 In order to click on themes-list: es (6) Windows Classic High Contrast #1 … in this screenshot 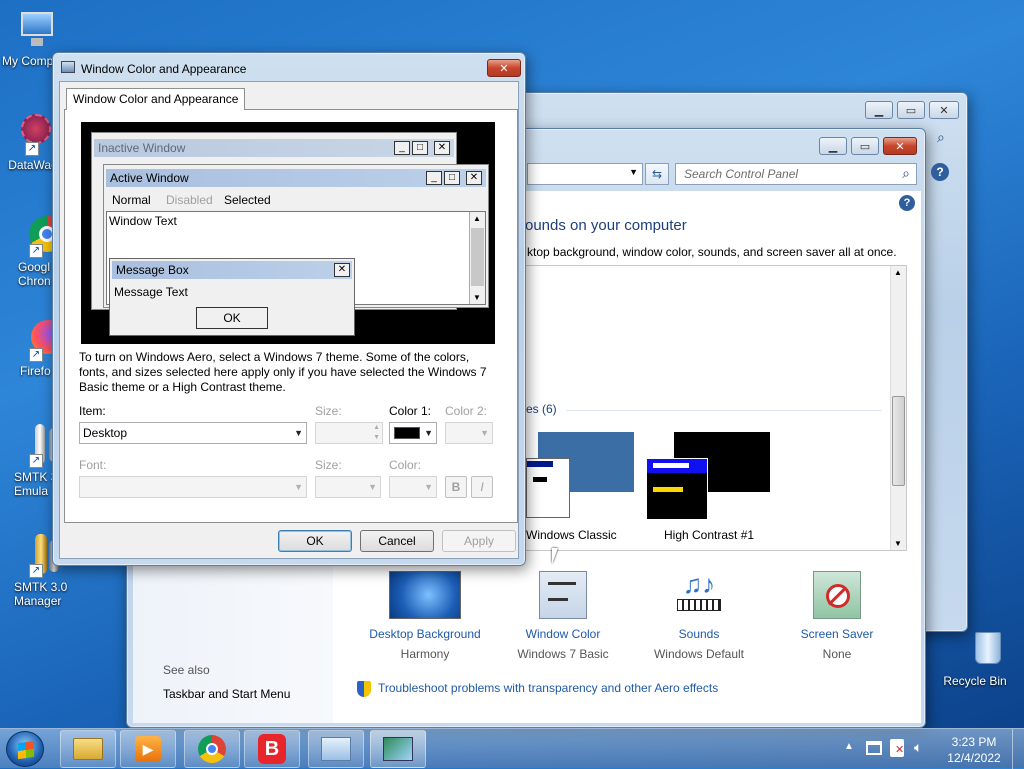, I will do `click(716, 408)`.